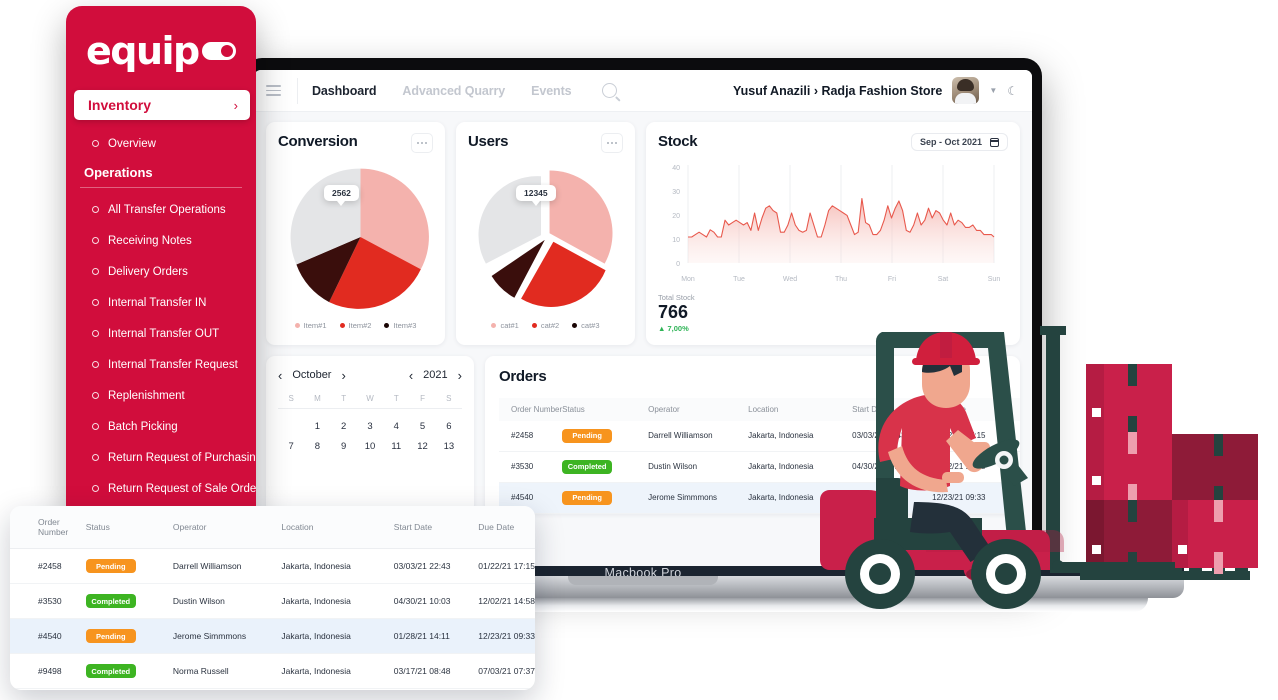  Describe the element at coordinates (161, 271) in the screenshot. I see `sidebar-item-delivery-orders: Delivery Orders` at that location.